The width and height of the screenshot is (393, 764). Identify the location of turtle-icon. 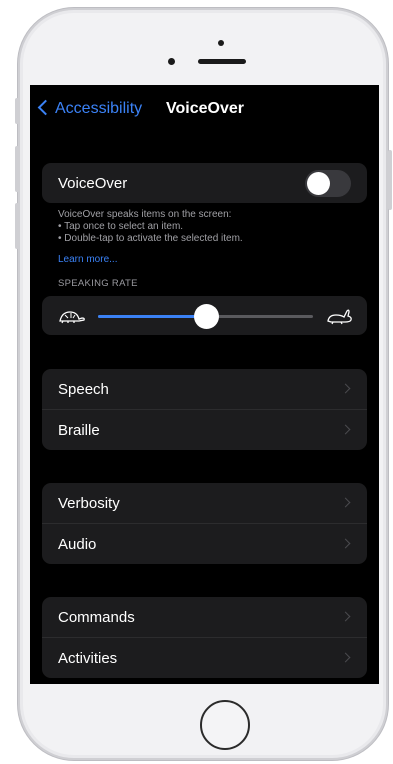
(72, 317).